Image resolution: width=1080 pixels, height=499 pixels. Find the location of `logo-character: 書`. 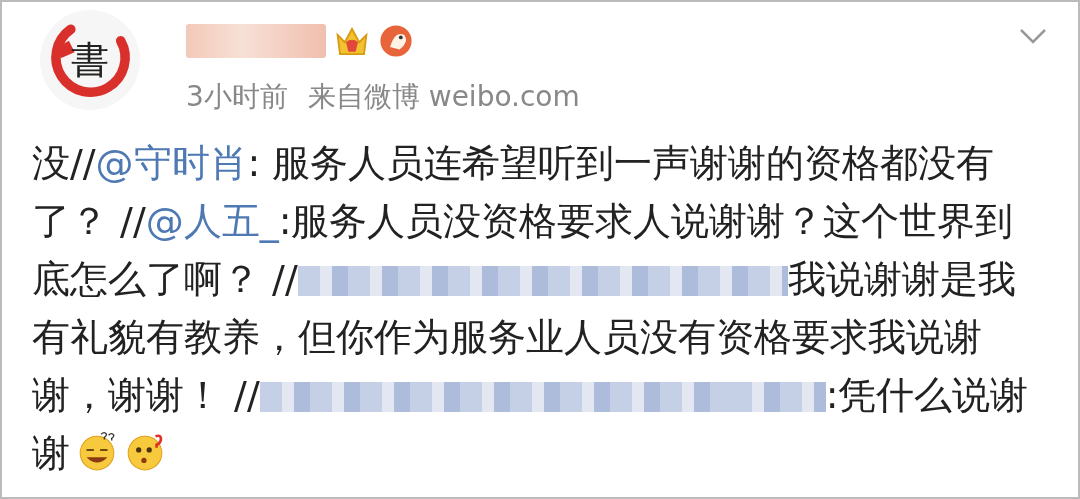

logo-character: 書 is located at coordinates (90, 60).